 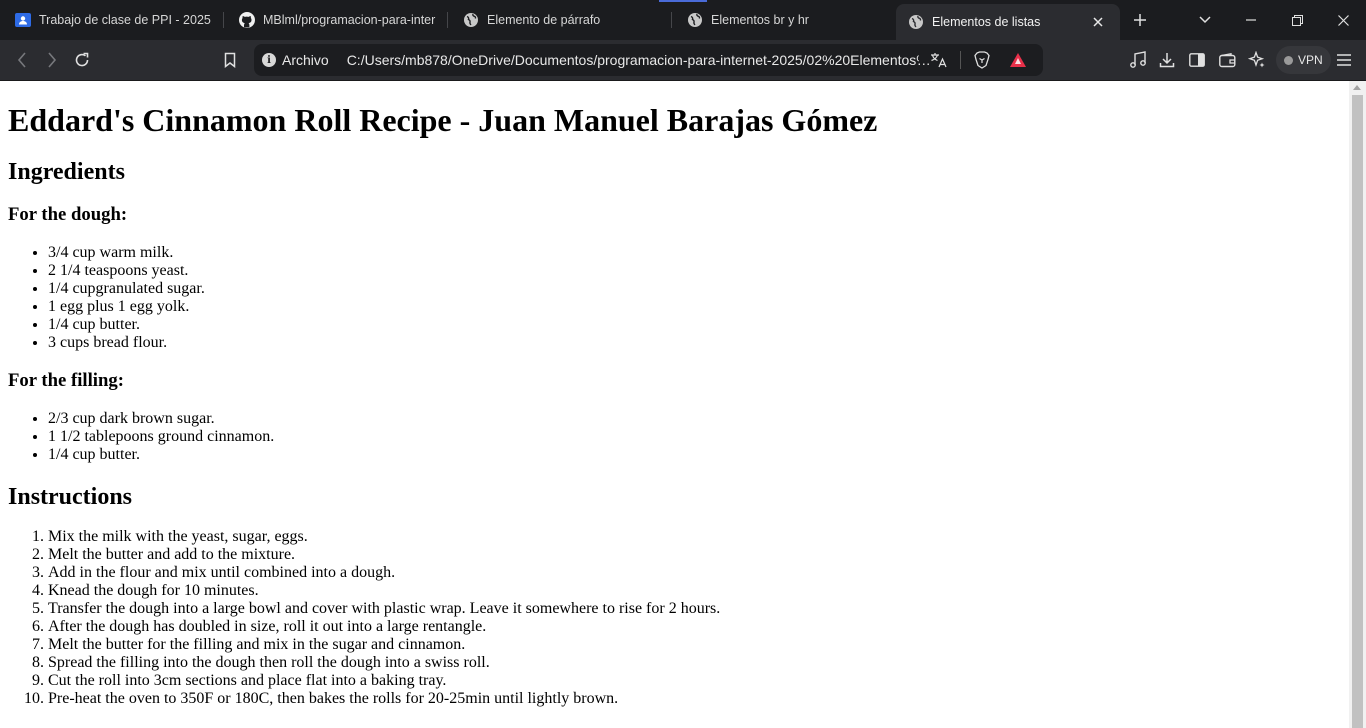 I want to click on list-item: 2/3 cup dark brown sugar., so click(x=694, y=419).